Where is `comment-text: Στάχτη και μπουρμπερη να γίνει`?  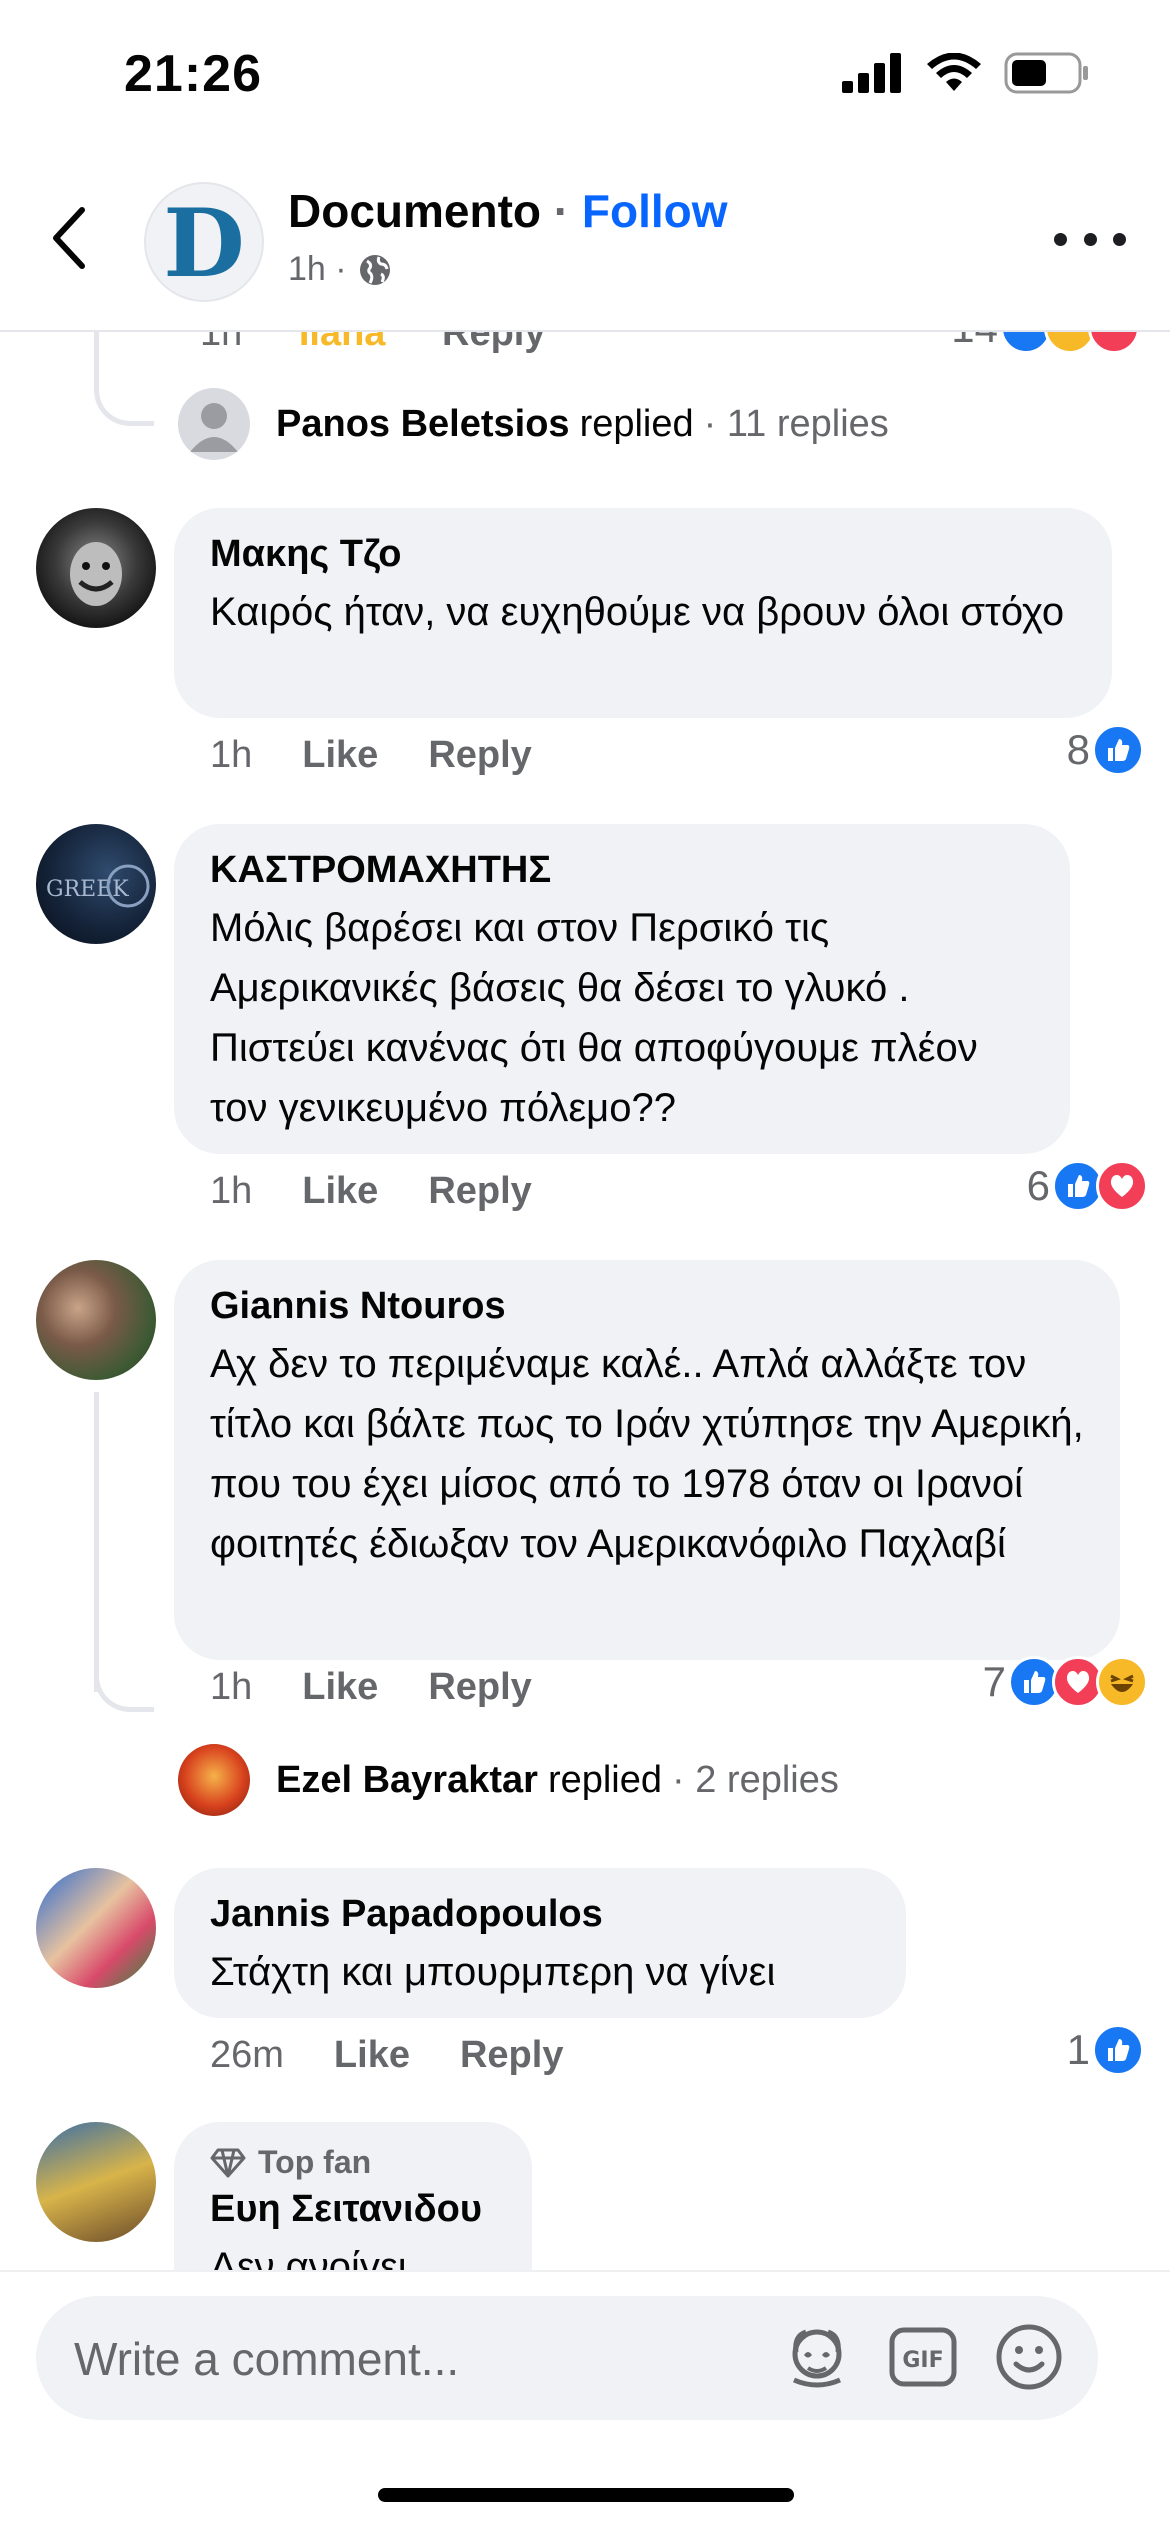 comment-text: Στάχτη και μπουρμπερη να γίνει is located at coordinates (493, 1972).